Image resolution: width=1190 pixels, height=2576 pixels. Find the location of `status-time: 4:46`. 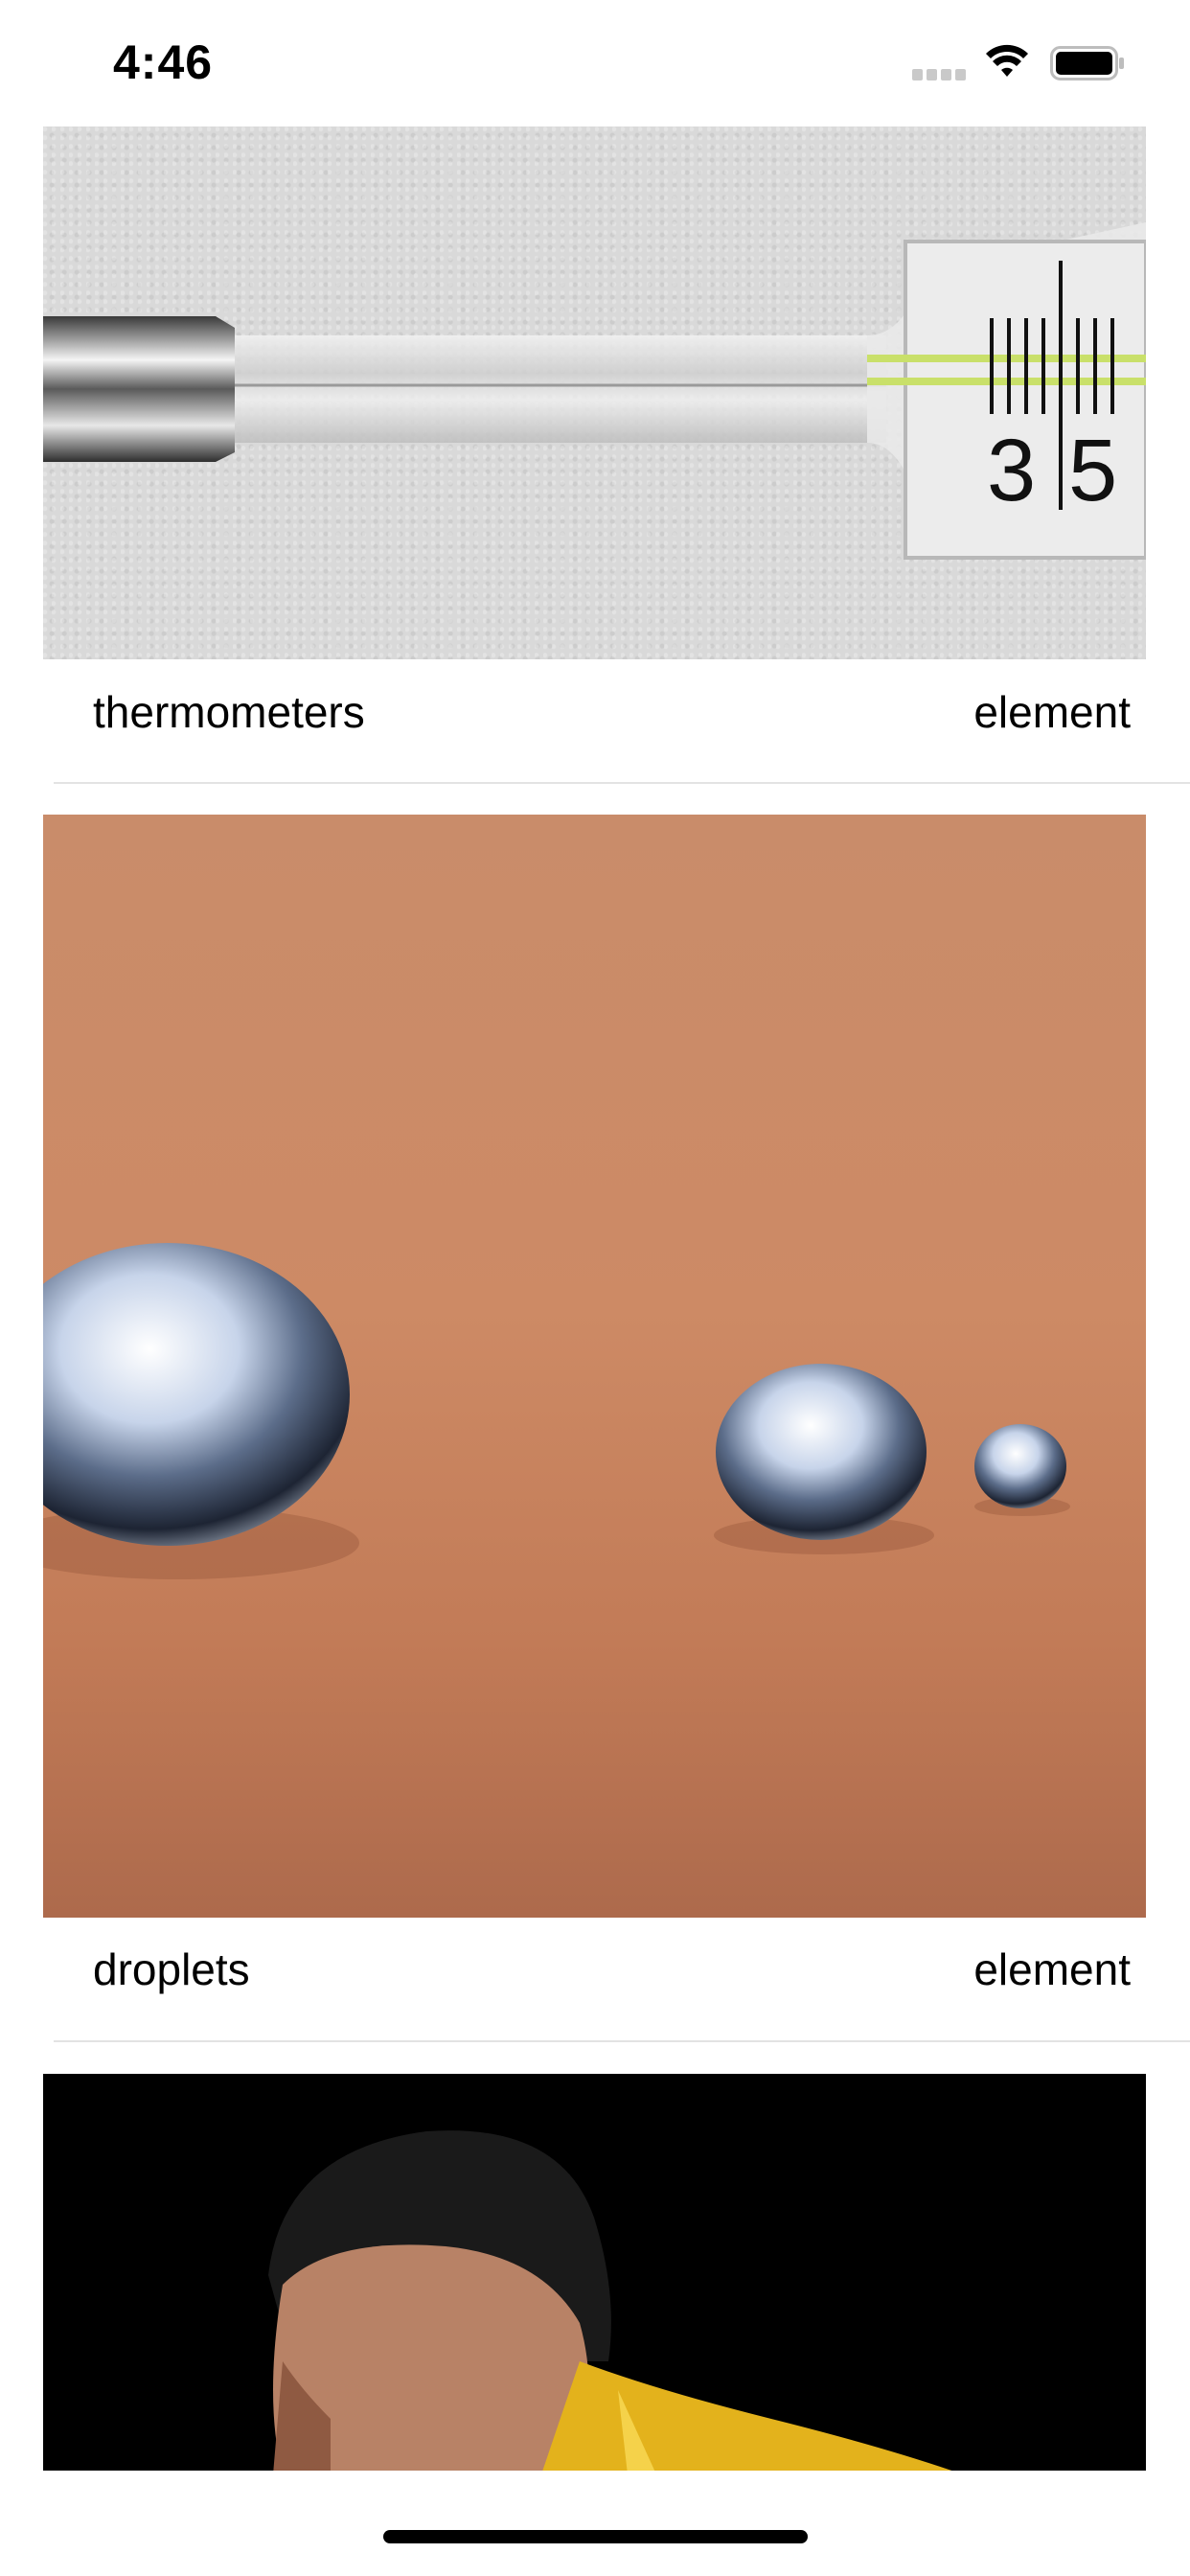

status-time: 4:46 is located at coordinates (163, 62).